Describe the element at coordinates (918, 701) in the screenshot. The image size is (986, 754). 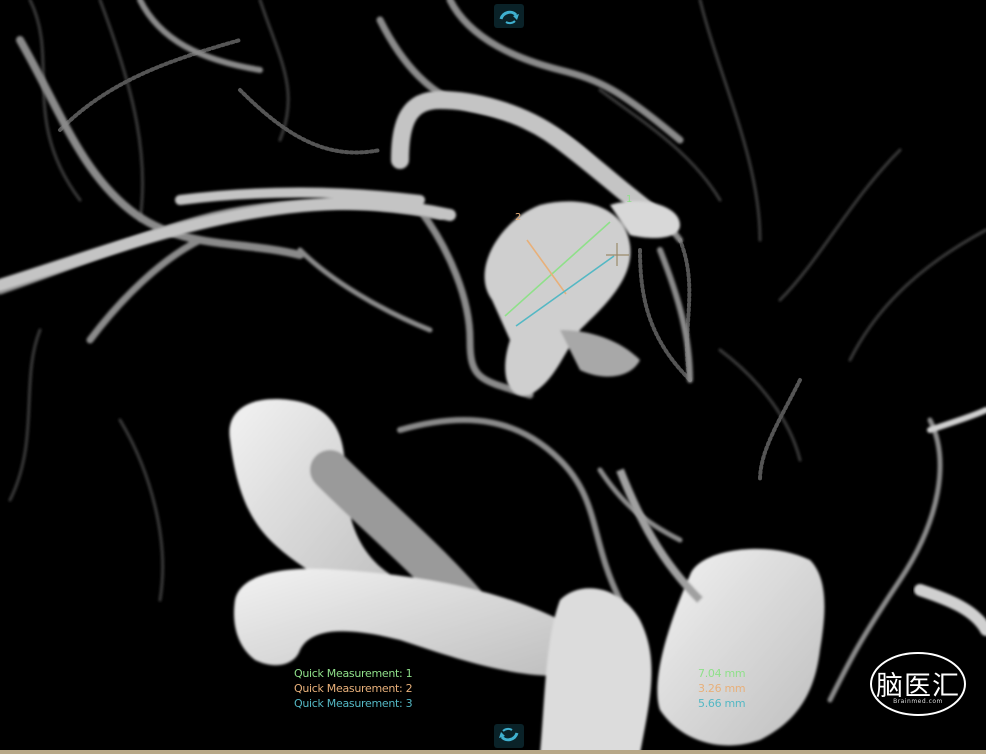
I see `watermark-subtext: Brainmed.com` at that location.